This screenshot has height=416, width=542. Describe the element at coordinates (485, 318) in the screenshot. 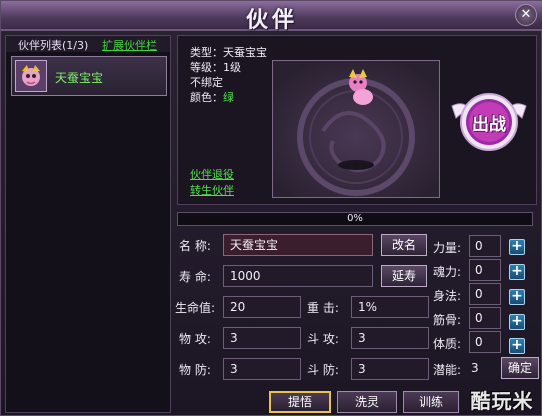

I see `bone-field: 0` at that location.